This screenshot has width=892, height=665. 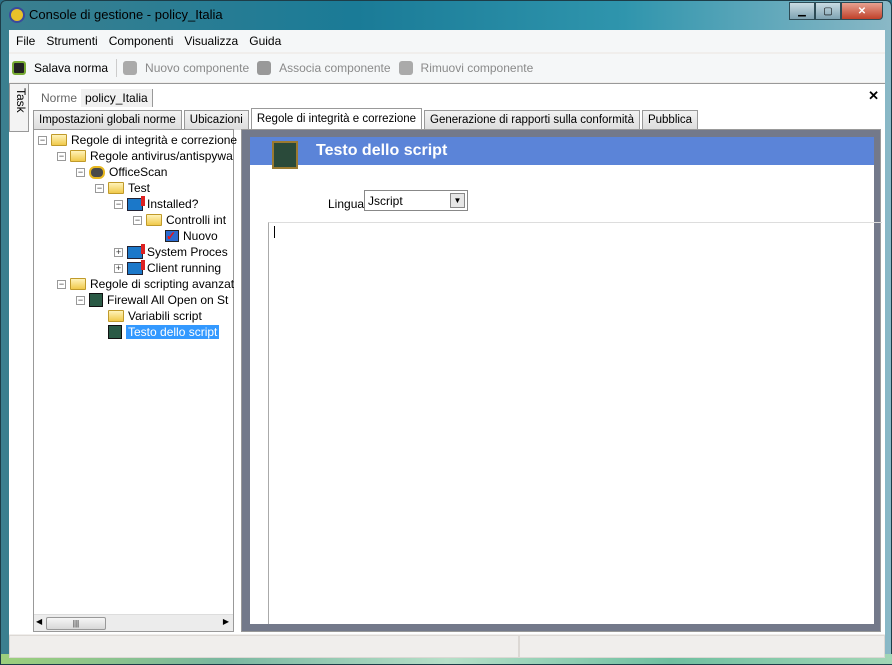 I want to click on breadcrumb: Norme policy_Italia, so click(x=95, y=97).